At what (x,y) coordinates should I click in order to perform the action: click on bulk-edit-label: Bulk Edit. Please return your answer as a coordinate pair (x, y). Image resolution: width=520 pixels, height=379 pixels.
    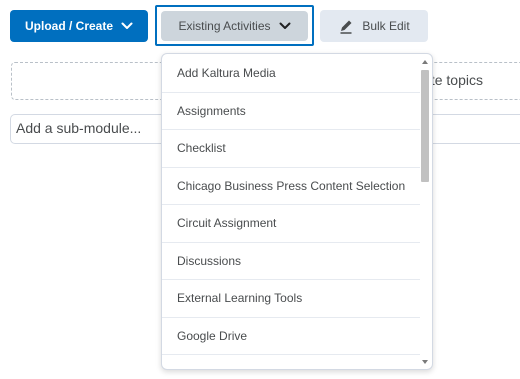
    Looking at the image, I should click on (386, 26).